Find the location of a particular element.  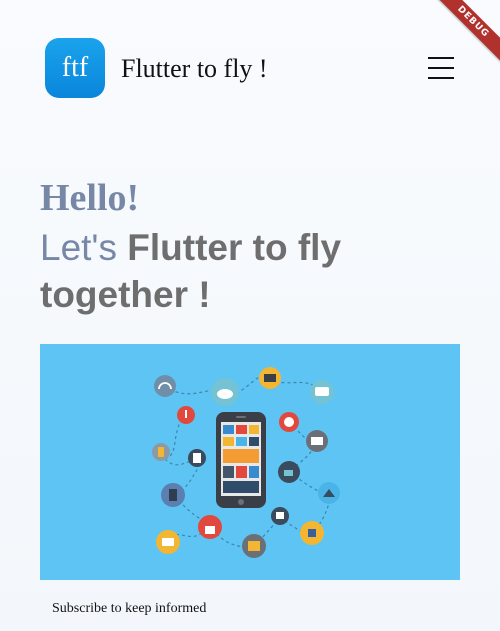

chat-icon is located at coordinates (280, 516).